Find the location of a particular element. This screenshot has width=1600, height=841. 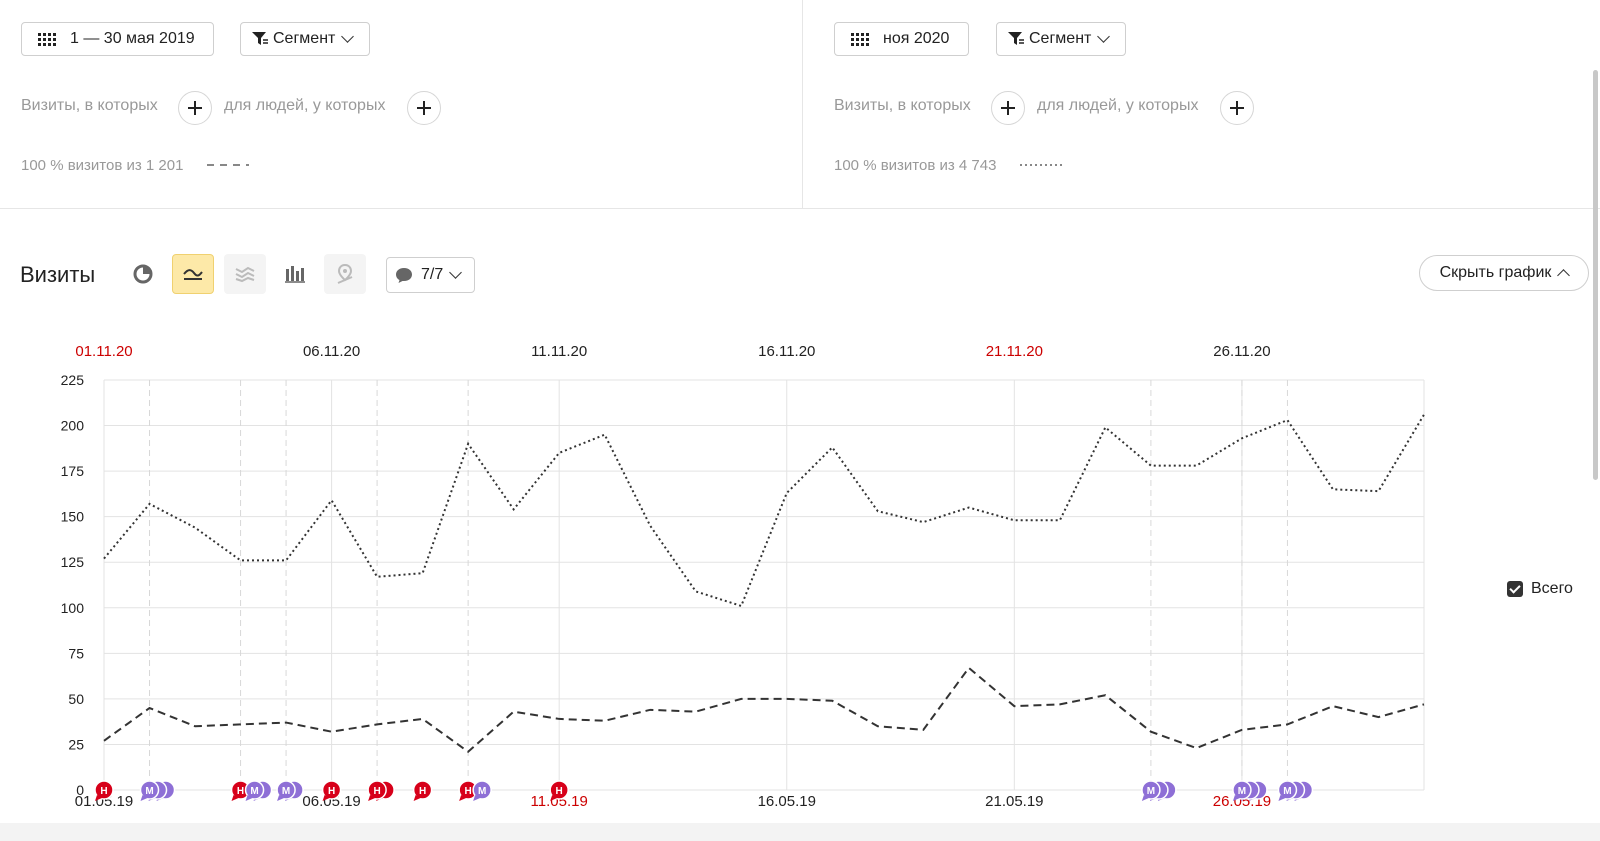

y-tick-label: 225 is located at coordinates (73, 380).